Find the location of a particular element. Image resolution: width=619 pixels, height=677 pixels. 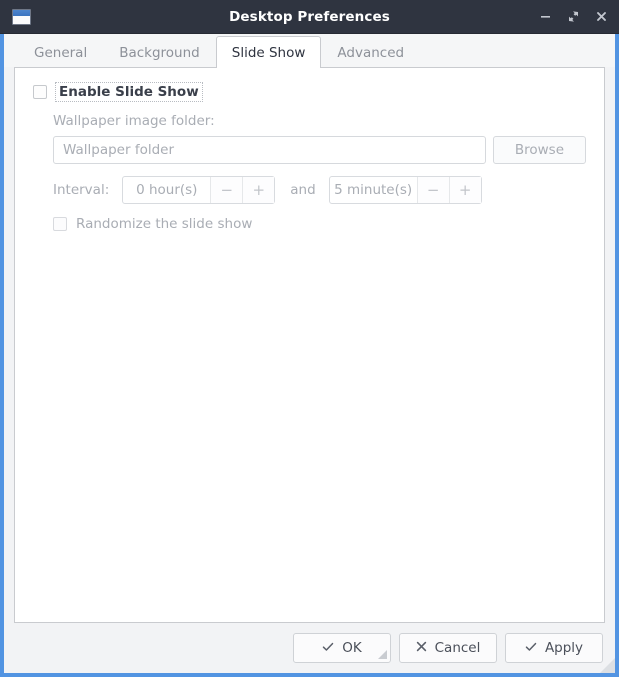

cancel-button-label: Cancel is located at coordinates (457, 648).